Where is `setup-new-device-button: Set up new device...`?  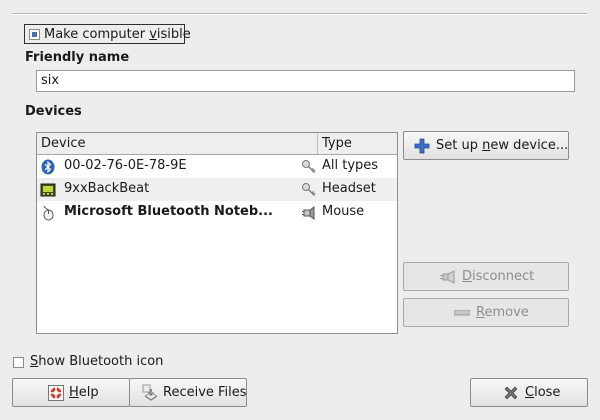
setup-new-device-button: Set up new device... is located at coordinates (486, 145).